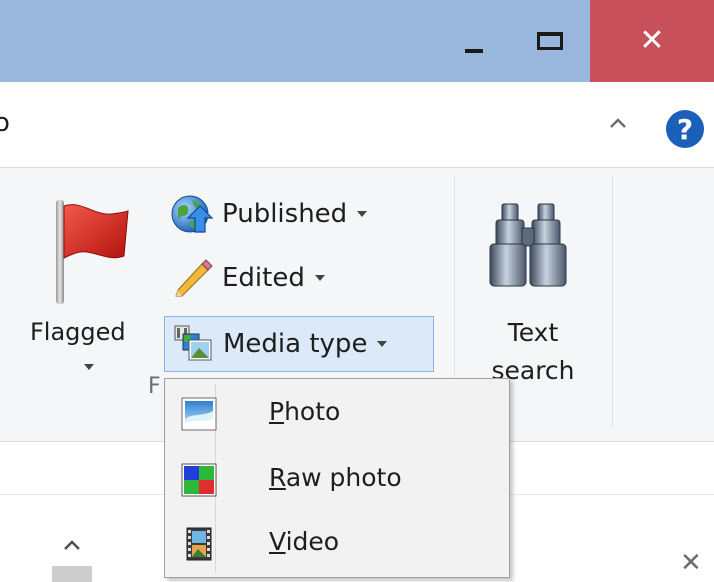 The width and height of the screenshot is (714, 582). Describe the element at coordinates (612, 302) in the screenshot. I see `ribbon-group-separator` at that location.